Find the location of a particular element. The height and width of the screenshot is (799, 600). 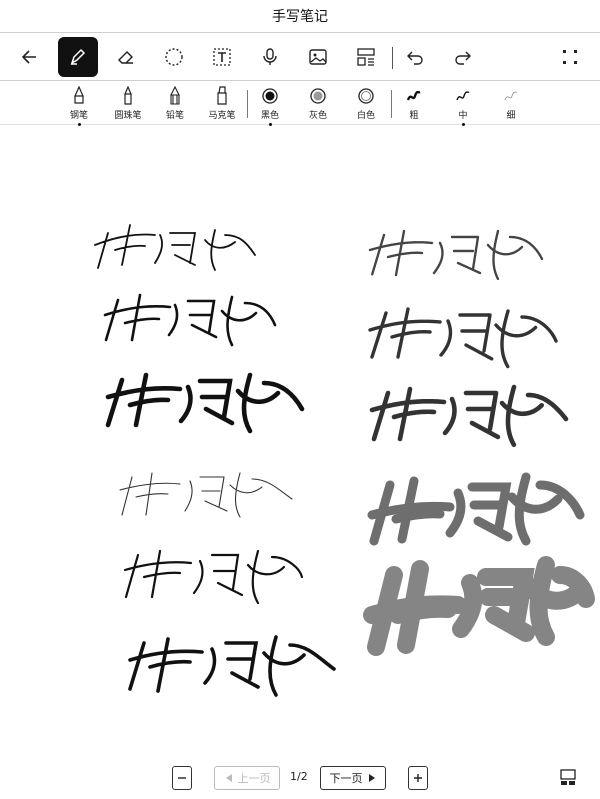

layout-icon is located at coordinates (366, 57).